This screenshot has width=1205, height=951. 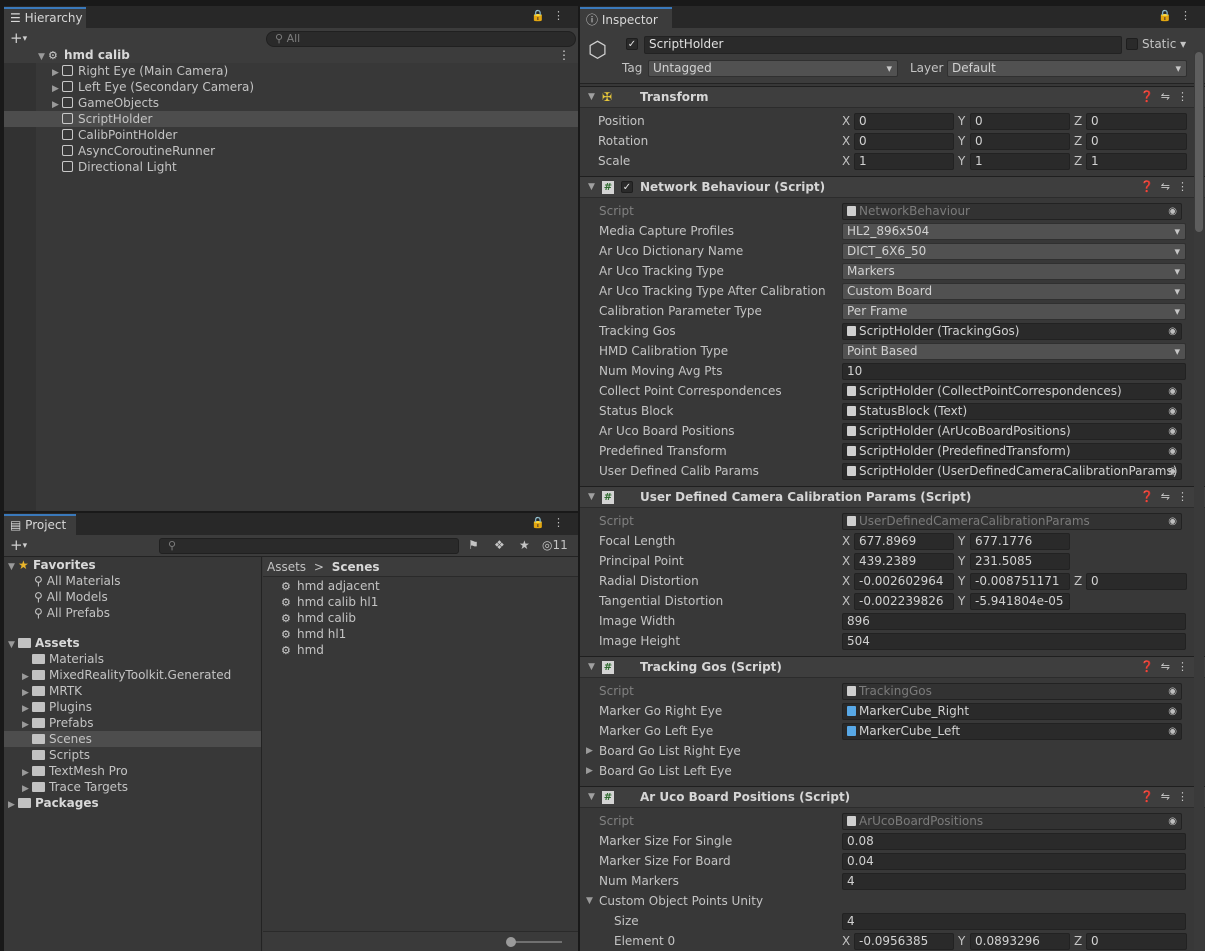 I want to click on y-field: -0.008751171, so click(x=1020, y=581).